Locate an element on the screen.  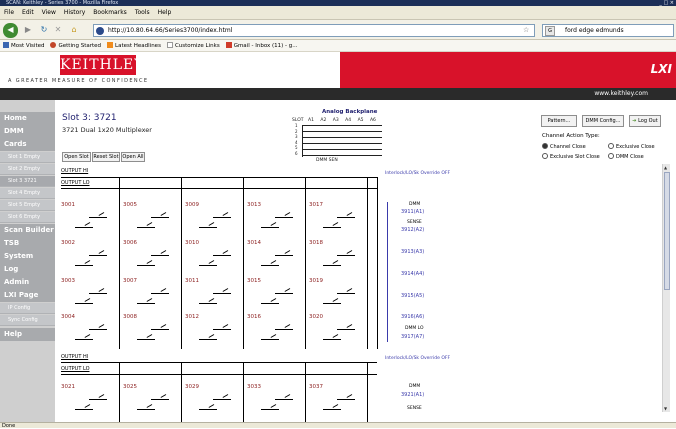
scroll-up-arrow-icon: ▲ is located at coordinates (665, 167).